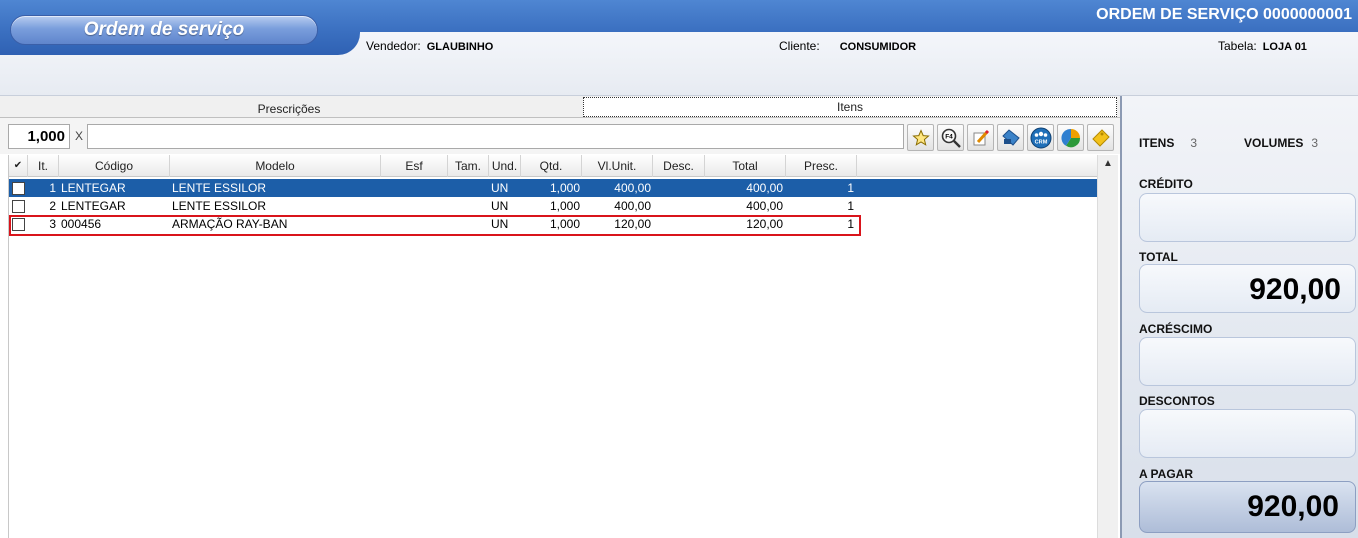 The image size is (1358, 538). What do you see at coordinates (745, 166) in the screenshot?
I see `col-header-total: Total` at bounding box center [745, 166].